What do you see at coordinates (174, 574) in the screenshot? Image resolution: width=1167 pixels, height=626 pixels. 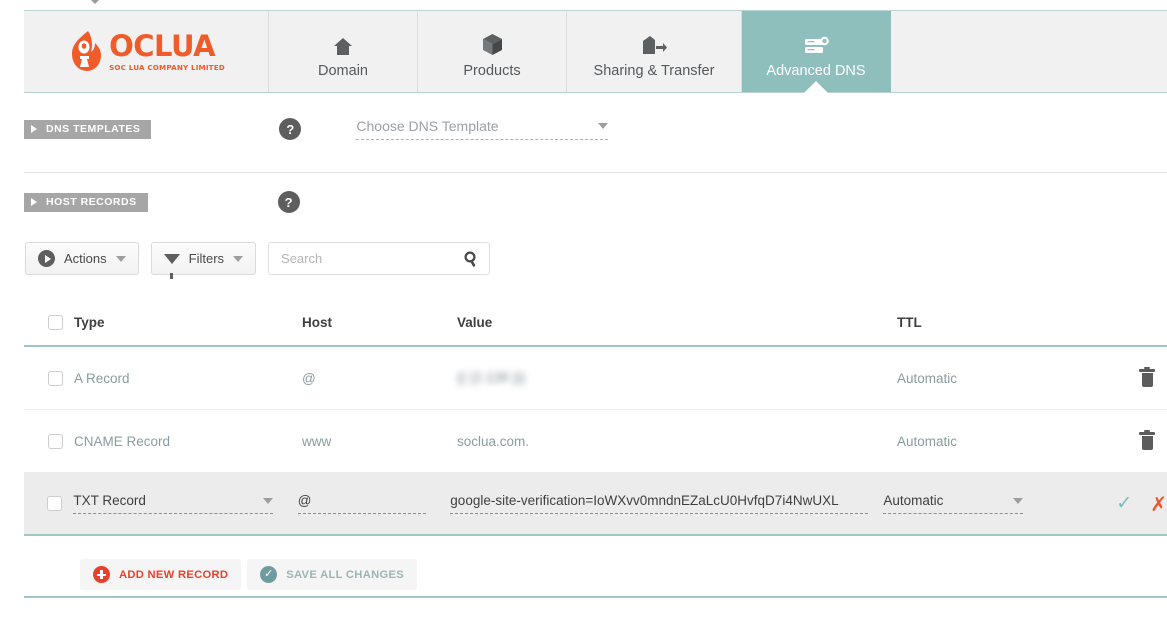 I see `add-new-record-label: ADD NEW RECORD` at bounding box center [174, 574].